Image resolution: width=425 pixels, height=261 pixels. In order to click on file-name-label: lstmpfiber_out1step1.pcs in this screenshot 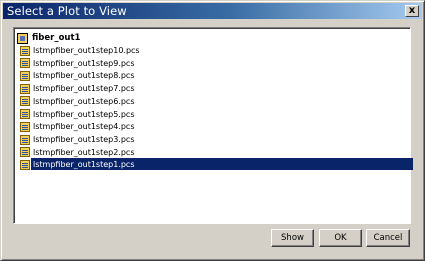, I will do `click(84, 165)`.